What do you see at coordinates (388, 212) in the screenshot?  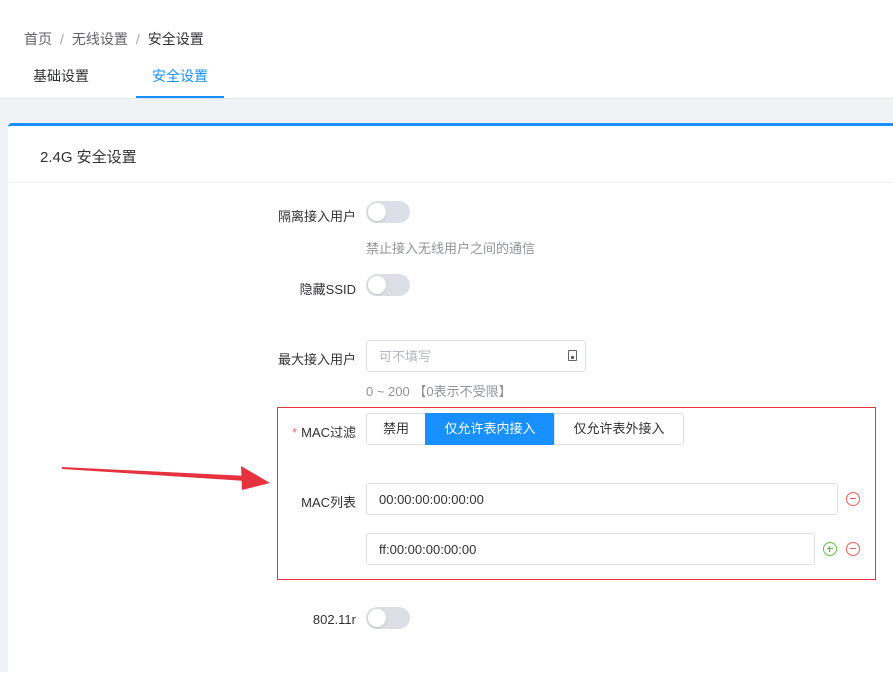 I see `isolate-users-switch` at bounding box center [388, 212].